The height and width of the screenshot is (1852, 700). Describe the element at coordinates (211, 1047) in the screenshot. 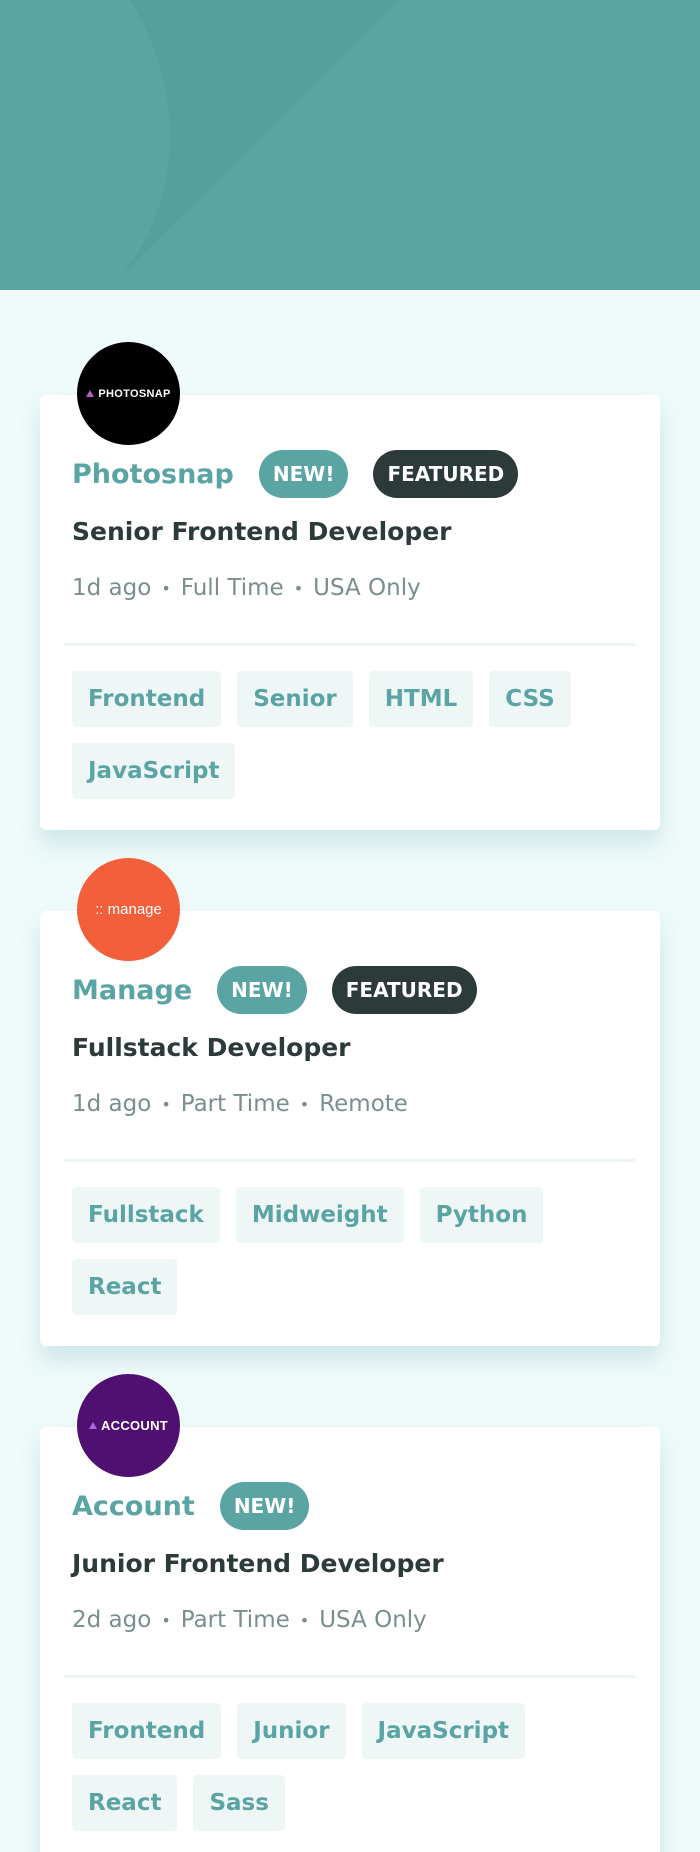

I see `job-position: Fullstack Developer` at that location.